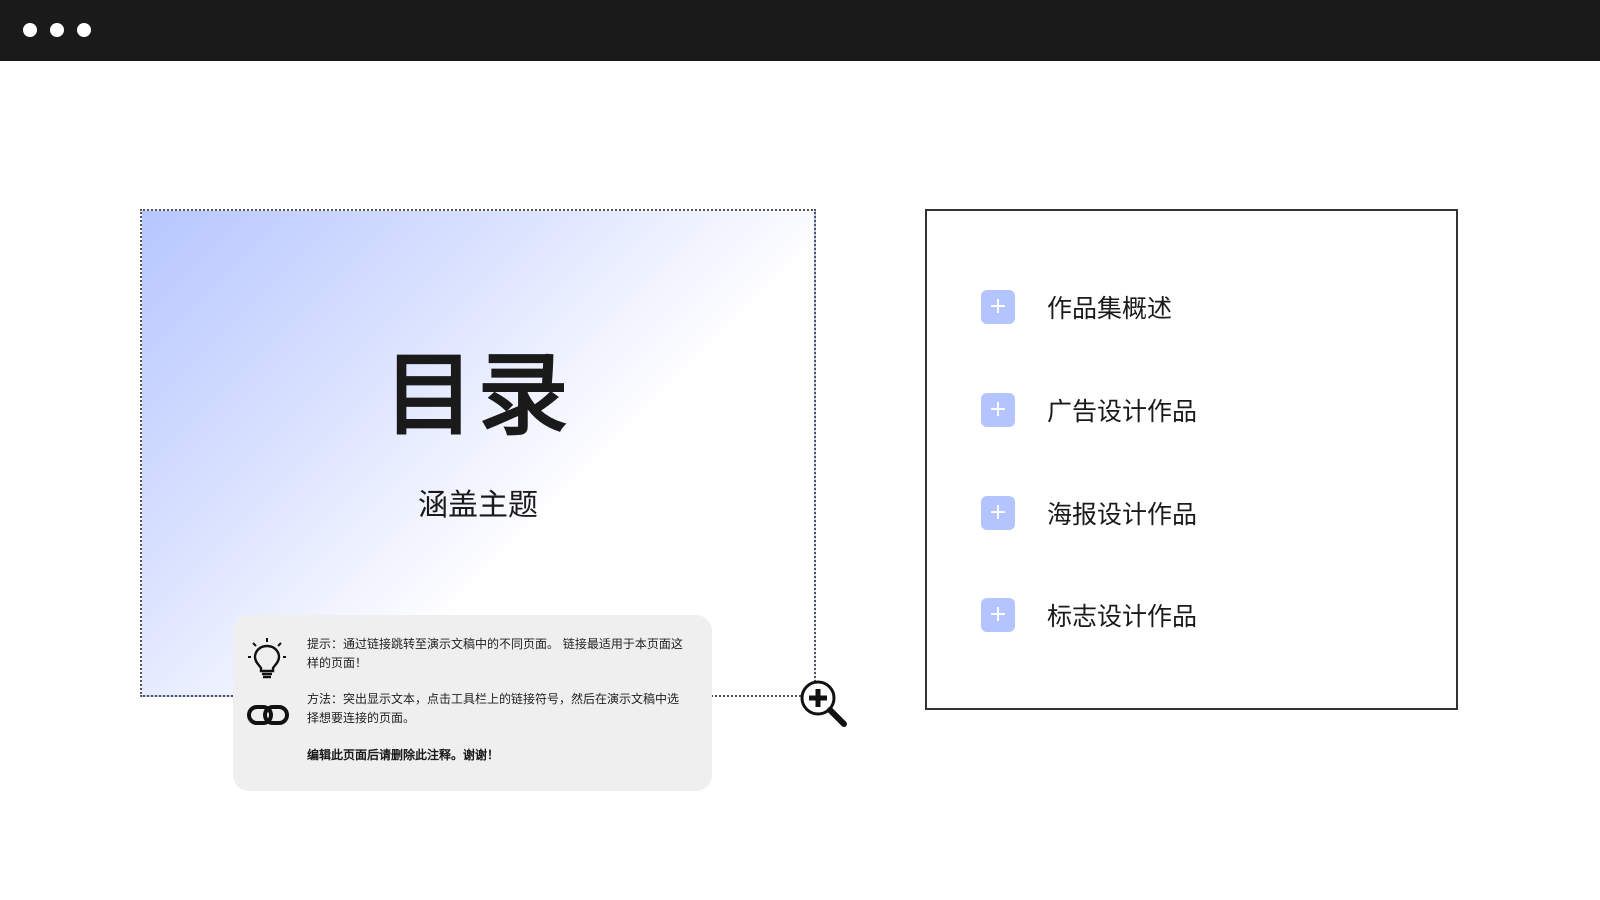  What do you see at coordinates (478, 395) in the screenshot?
I see `page-title: 目录` at bounding box center [478, 395].